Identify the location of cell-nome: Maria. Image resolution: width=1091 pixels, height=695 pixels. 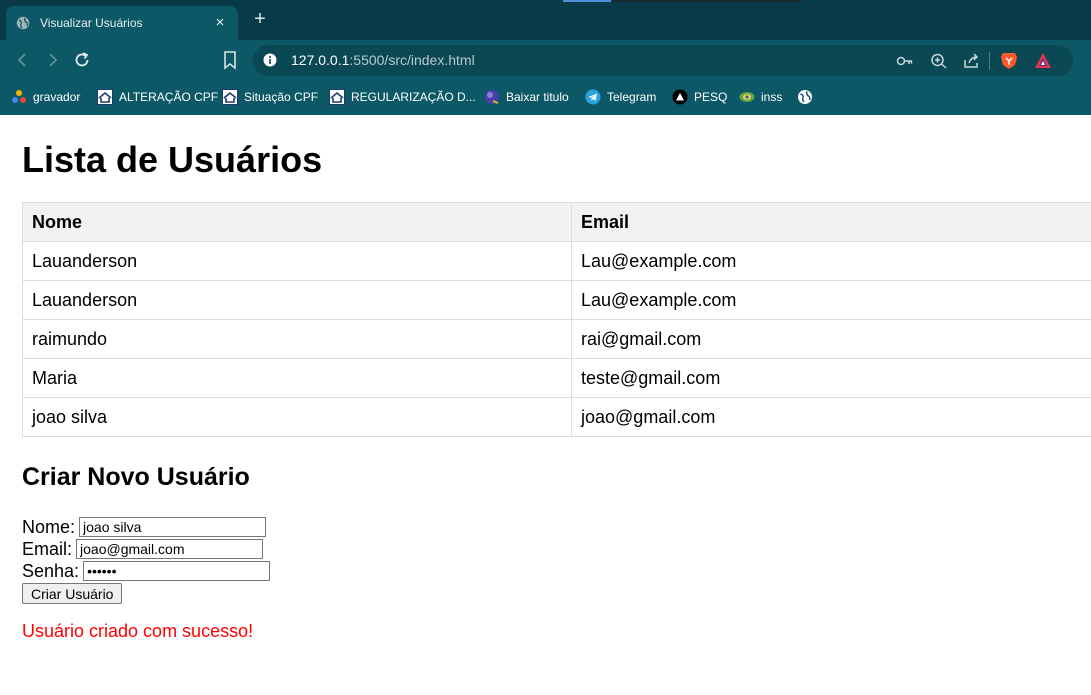
(297, 378).